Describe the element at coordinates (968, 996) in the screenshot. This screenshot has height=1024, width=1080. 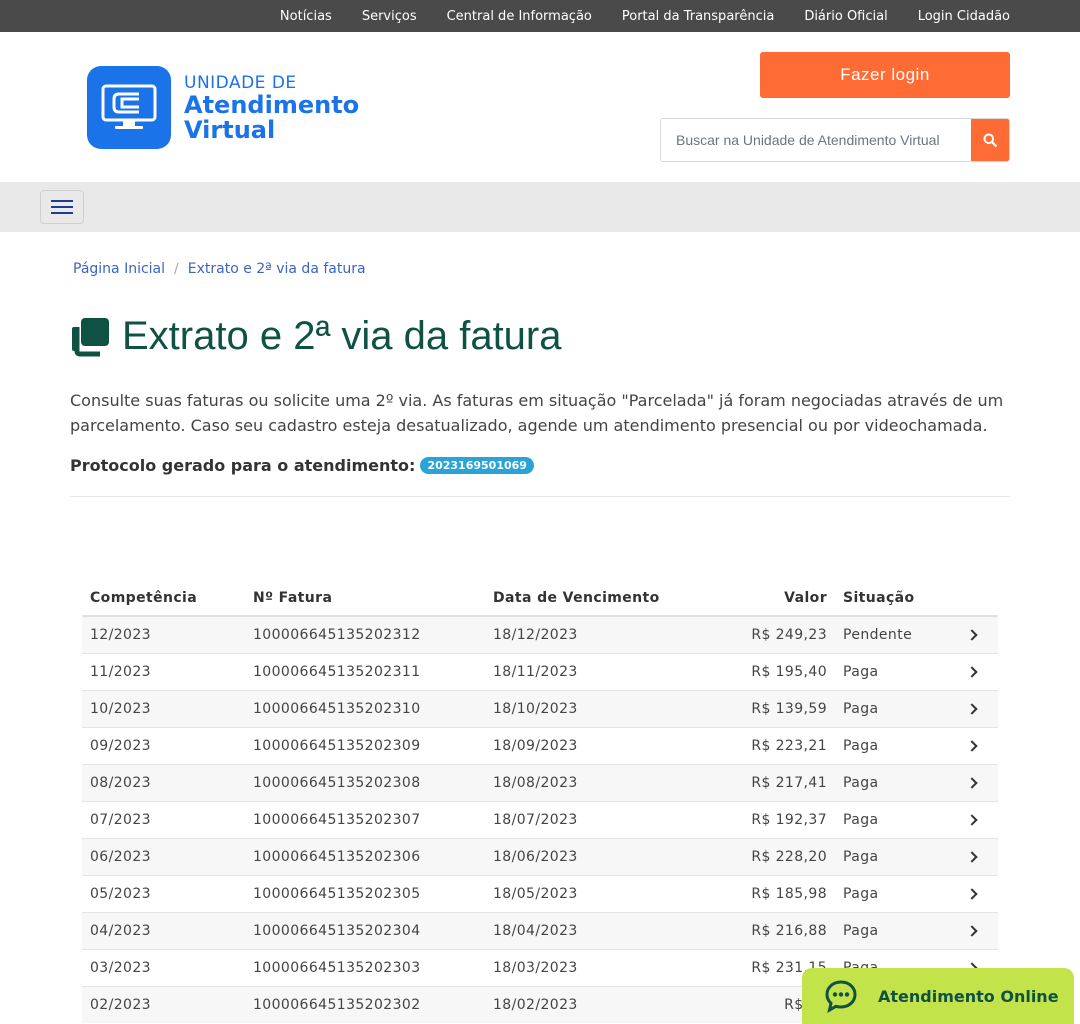
I see `online-support-label: Atendimento Online` at that location.